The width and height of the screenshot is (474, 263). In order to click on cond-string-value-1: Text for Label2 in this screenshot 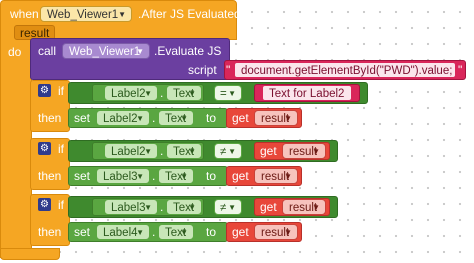, I will do `click(307, 93)`.